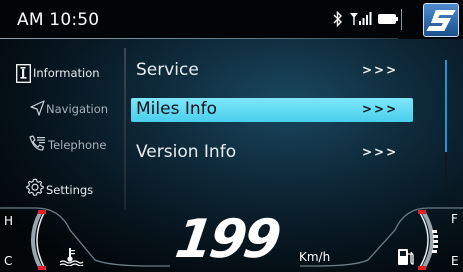 Image resolution: width=463 pixels, height=272 pixels. What do you see at coordinates (58, 20) in the screenshot?
I see `clock: AM 10:50` at bounding box center [58, 20].